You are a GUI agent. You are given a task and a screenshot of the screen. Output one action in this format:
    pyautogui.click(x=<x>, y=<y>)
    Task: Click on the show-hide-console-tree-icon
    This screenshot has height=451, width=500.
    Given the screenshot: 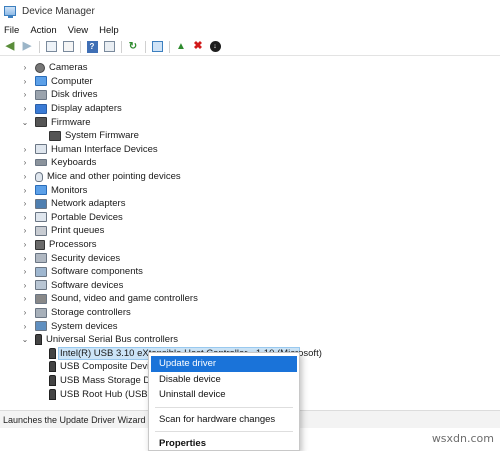 What is the action you would take?
    pyautogui.click(x=51, y=47)
    